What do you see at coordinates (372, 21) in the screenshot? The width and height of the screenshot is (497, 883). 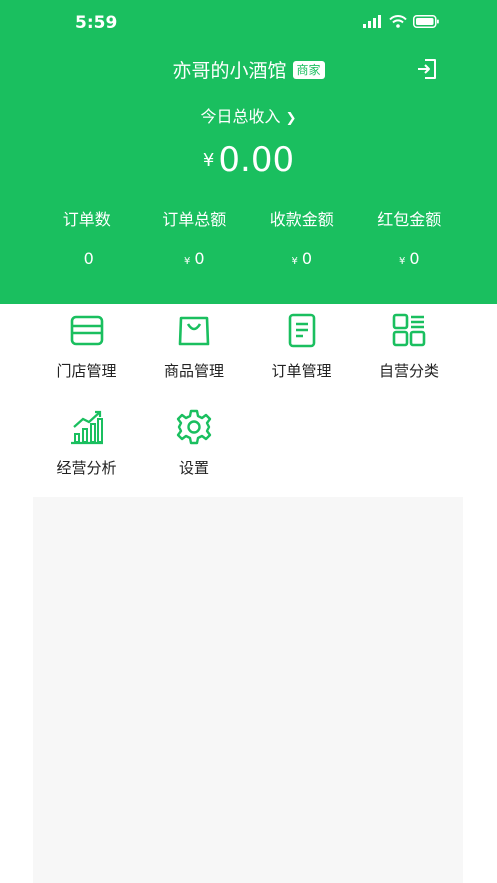 I see `signal-icon` at bounding box center [372, 21].